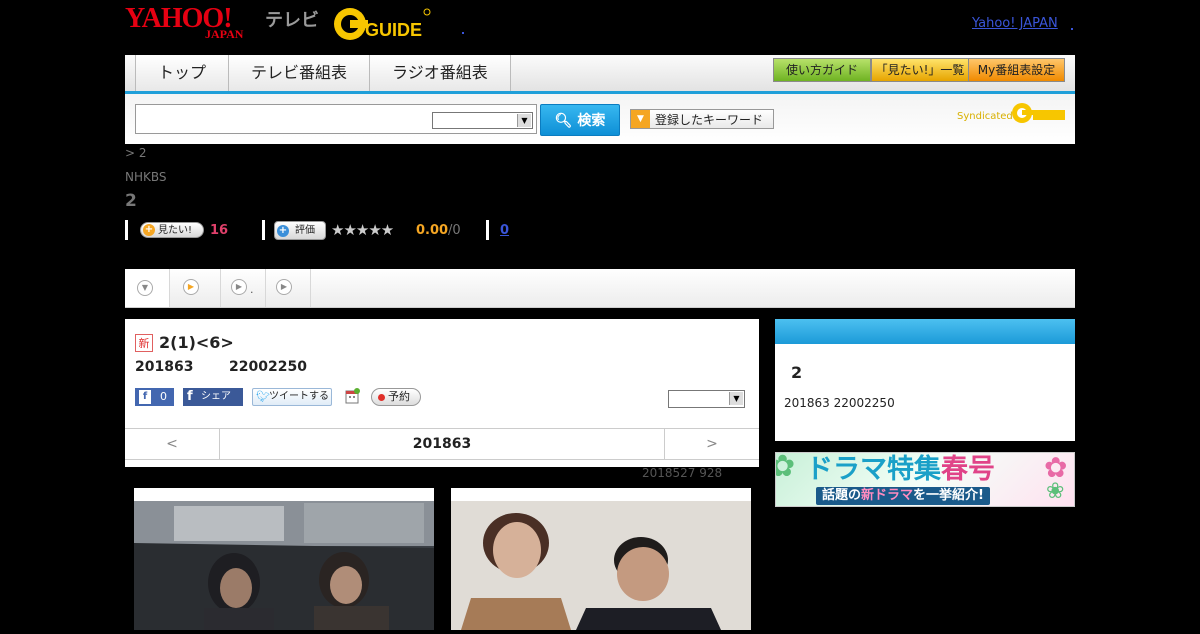 Image resolution: width=1200 pixels, height=634 pixels. I want to click on registered-keywords-button: ▼ 登録したキーワード, so click(702, 119).